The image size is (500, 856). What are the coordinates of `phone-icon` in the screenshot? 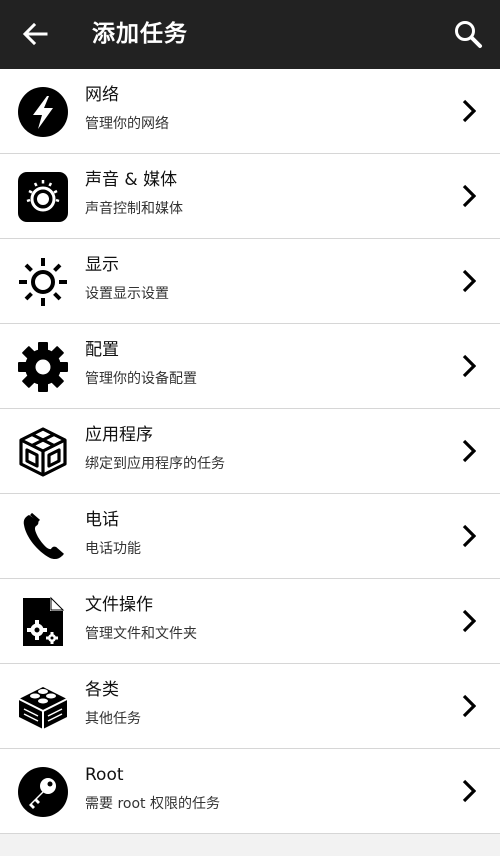 It's located at (42, 536).